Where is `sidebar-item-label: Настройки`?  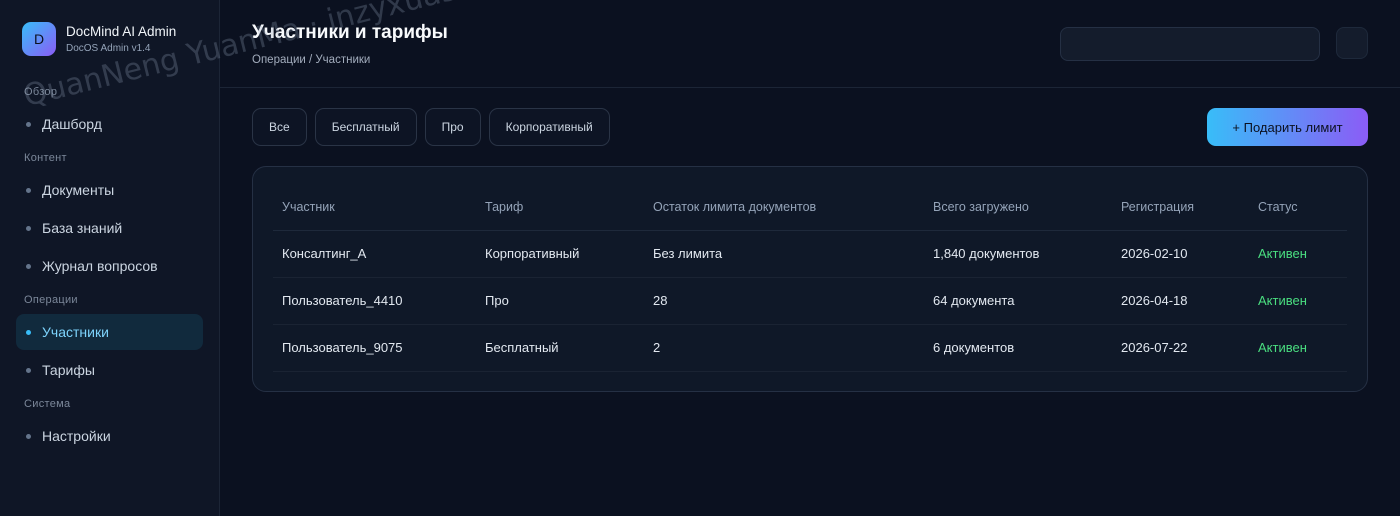
sidebar-item-label: Настройки is located at coordinates (76, 436).